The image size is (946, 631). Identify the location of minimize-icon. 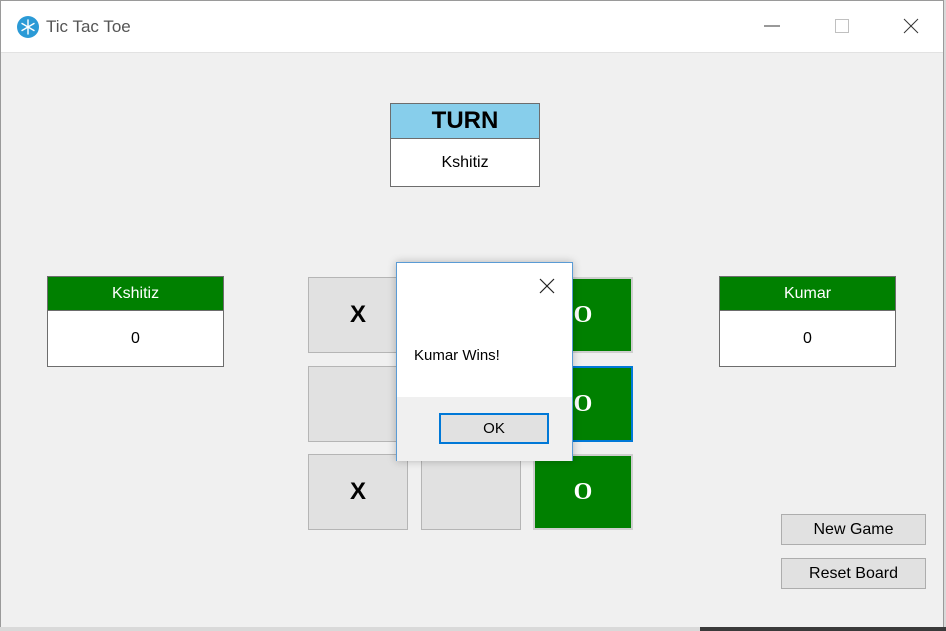
(772, 26).